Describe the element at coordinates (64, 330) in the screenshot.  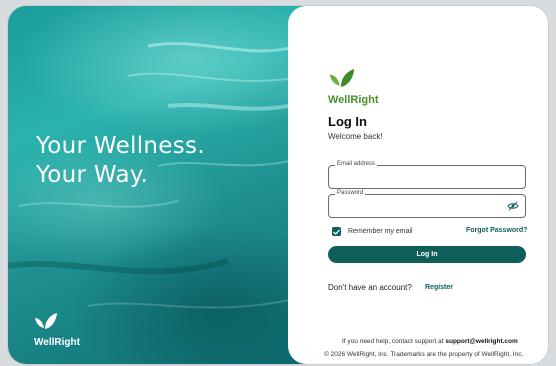
I see `hero-logo: WellRight` at that location.